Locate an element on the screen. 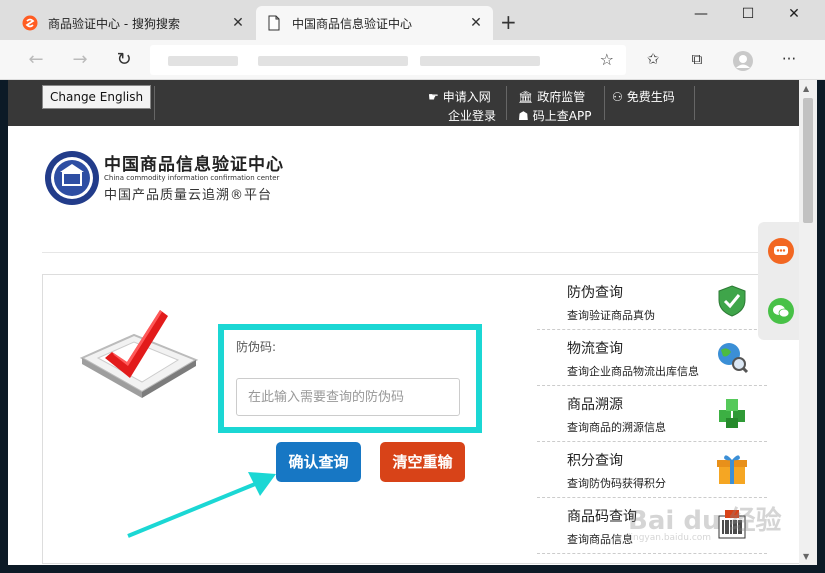 The image size is (825, 573). gift-icon is located at coordinates (732, 469).